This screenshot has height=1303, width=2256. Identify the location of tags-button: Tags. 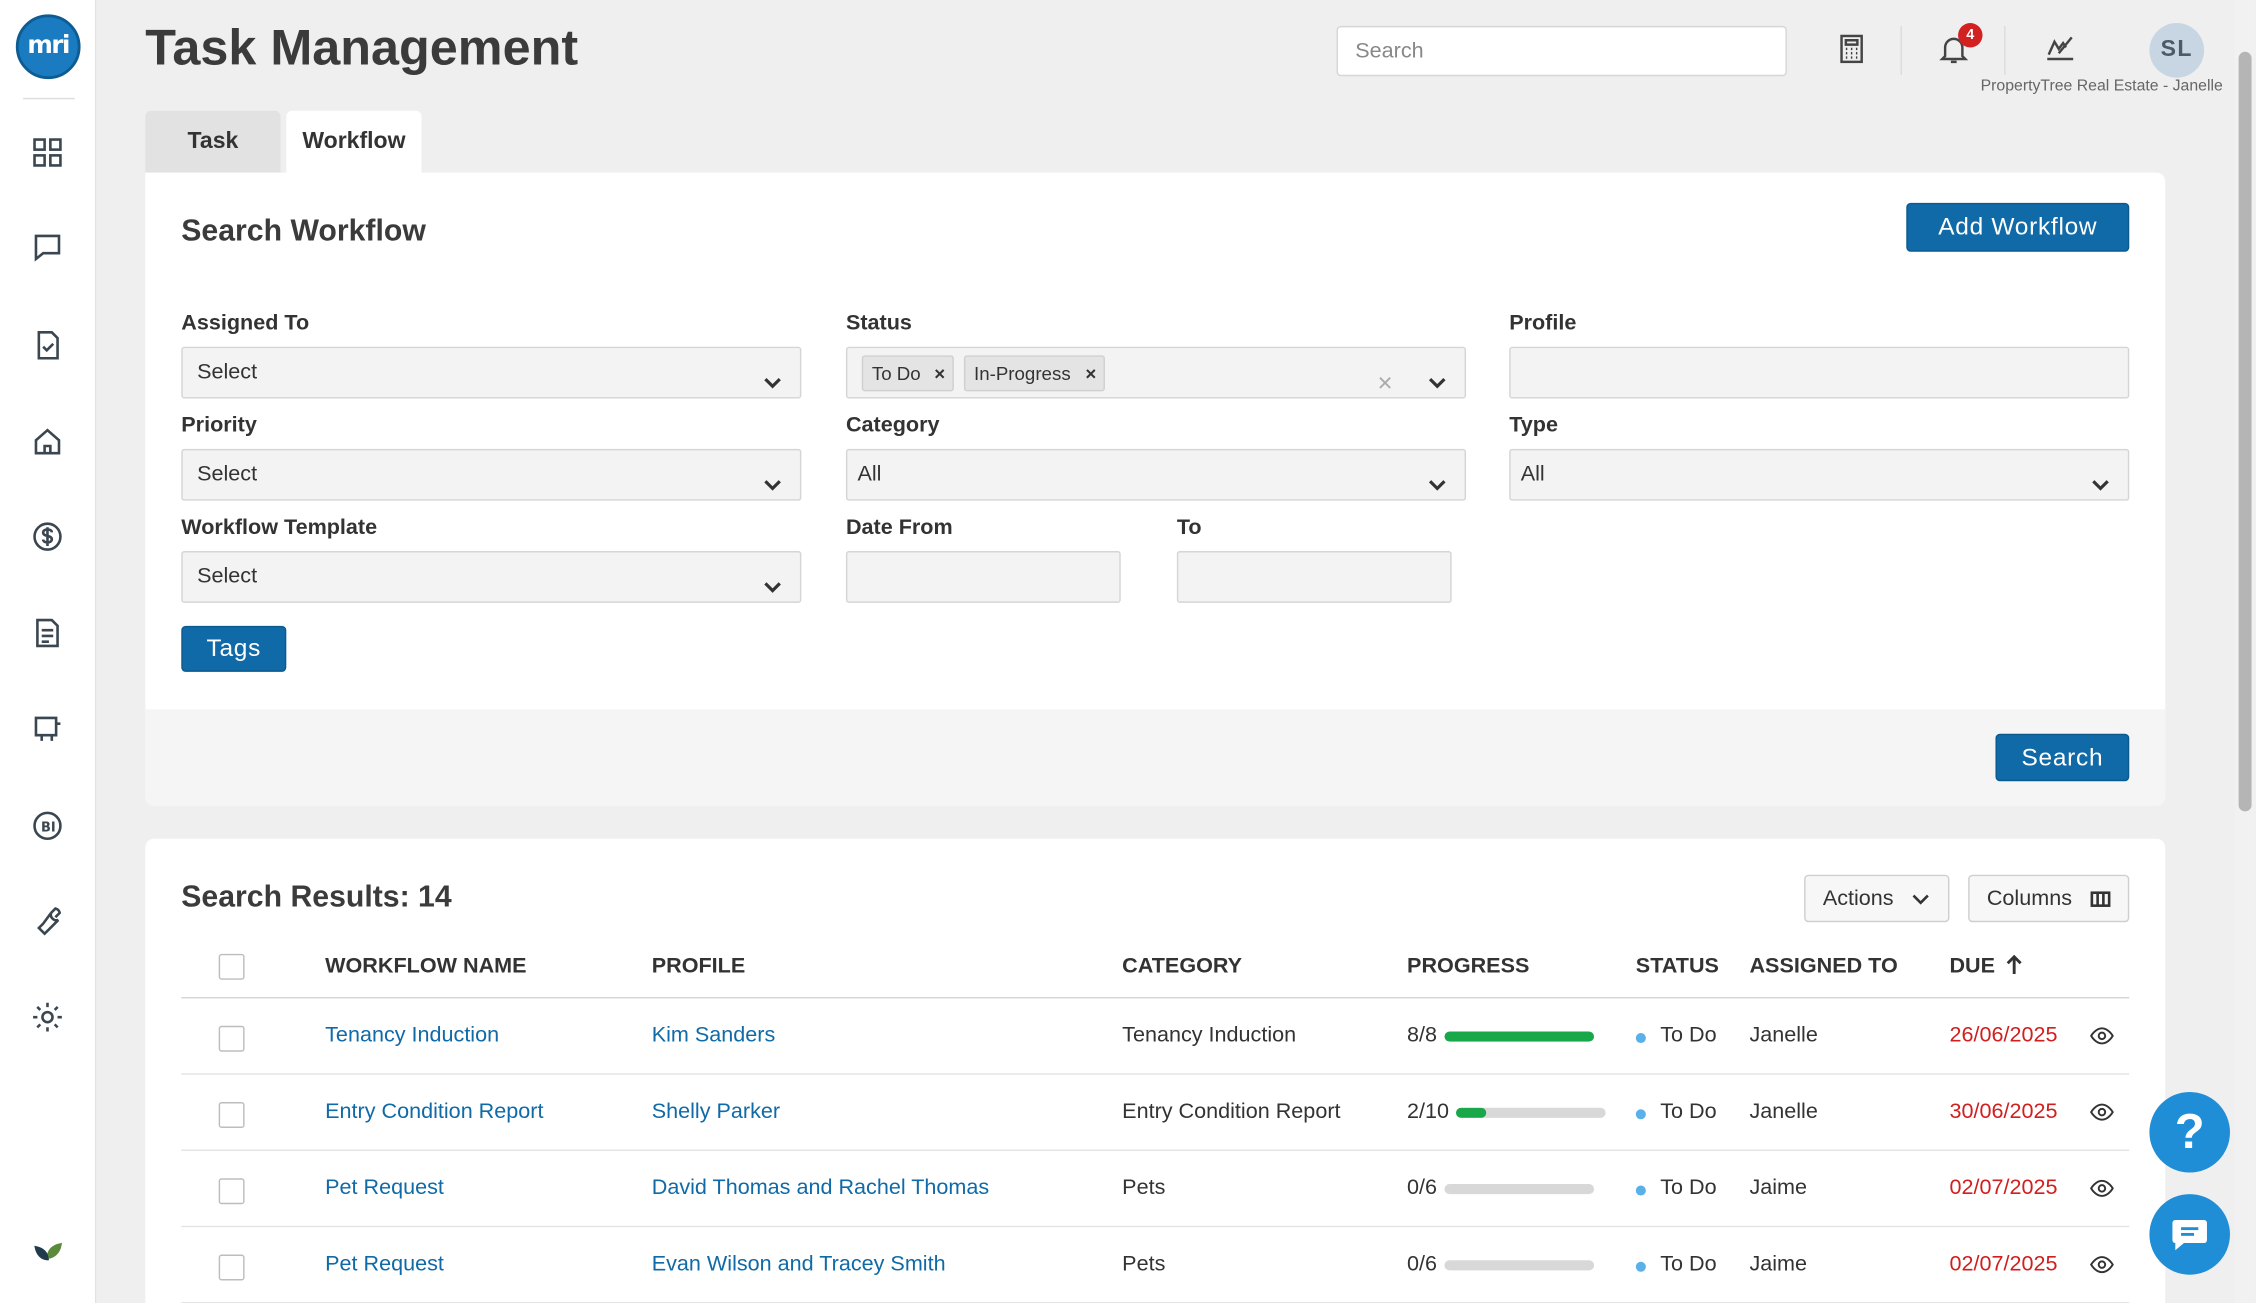
(234, 648).